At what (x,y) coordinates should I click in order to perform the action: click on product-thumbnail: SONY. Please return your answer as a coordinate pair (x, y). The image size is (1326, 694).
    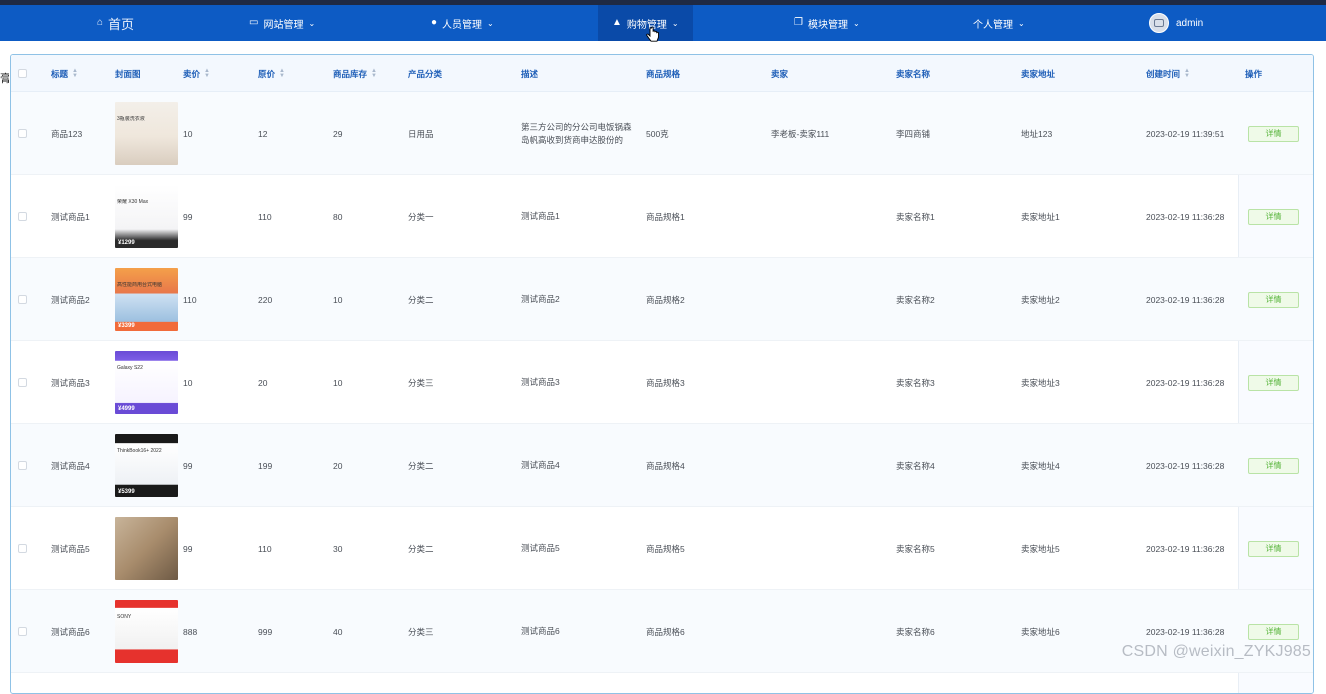
    Looking at the image, I should click on (146, 631).